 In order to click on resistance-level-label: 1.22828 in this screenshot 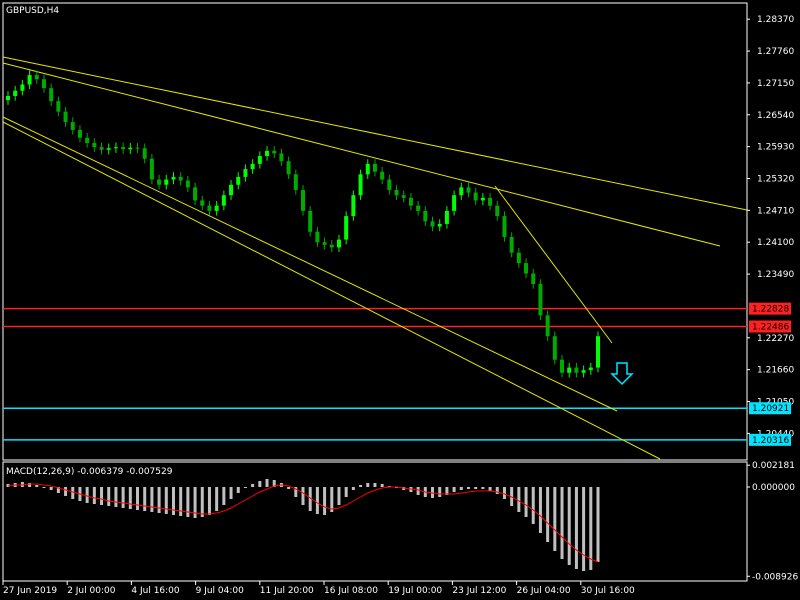, I will do `click(770, 310)`.